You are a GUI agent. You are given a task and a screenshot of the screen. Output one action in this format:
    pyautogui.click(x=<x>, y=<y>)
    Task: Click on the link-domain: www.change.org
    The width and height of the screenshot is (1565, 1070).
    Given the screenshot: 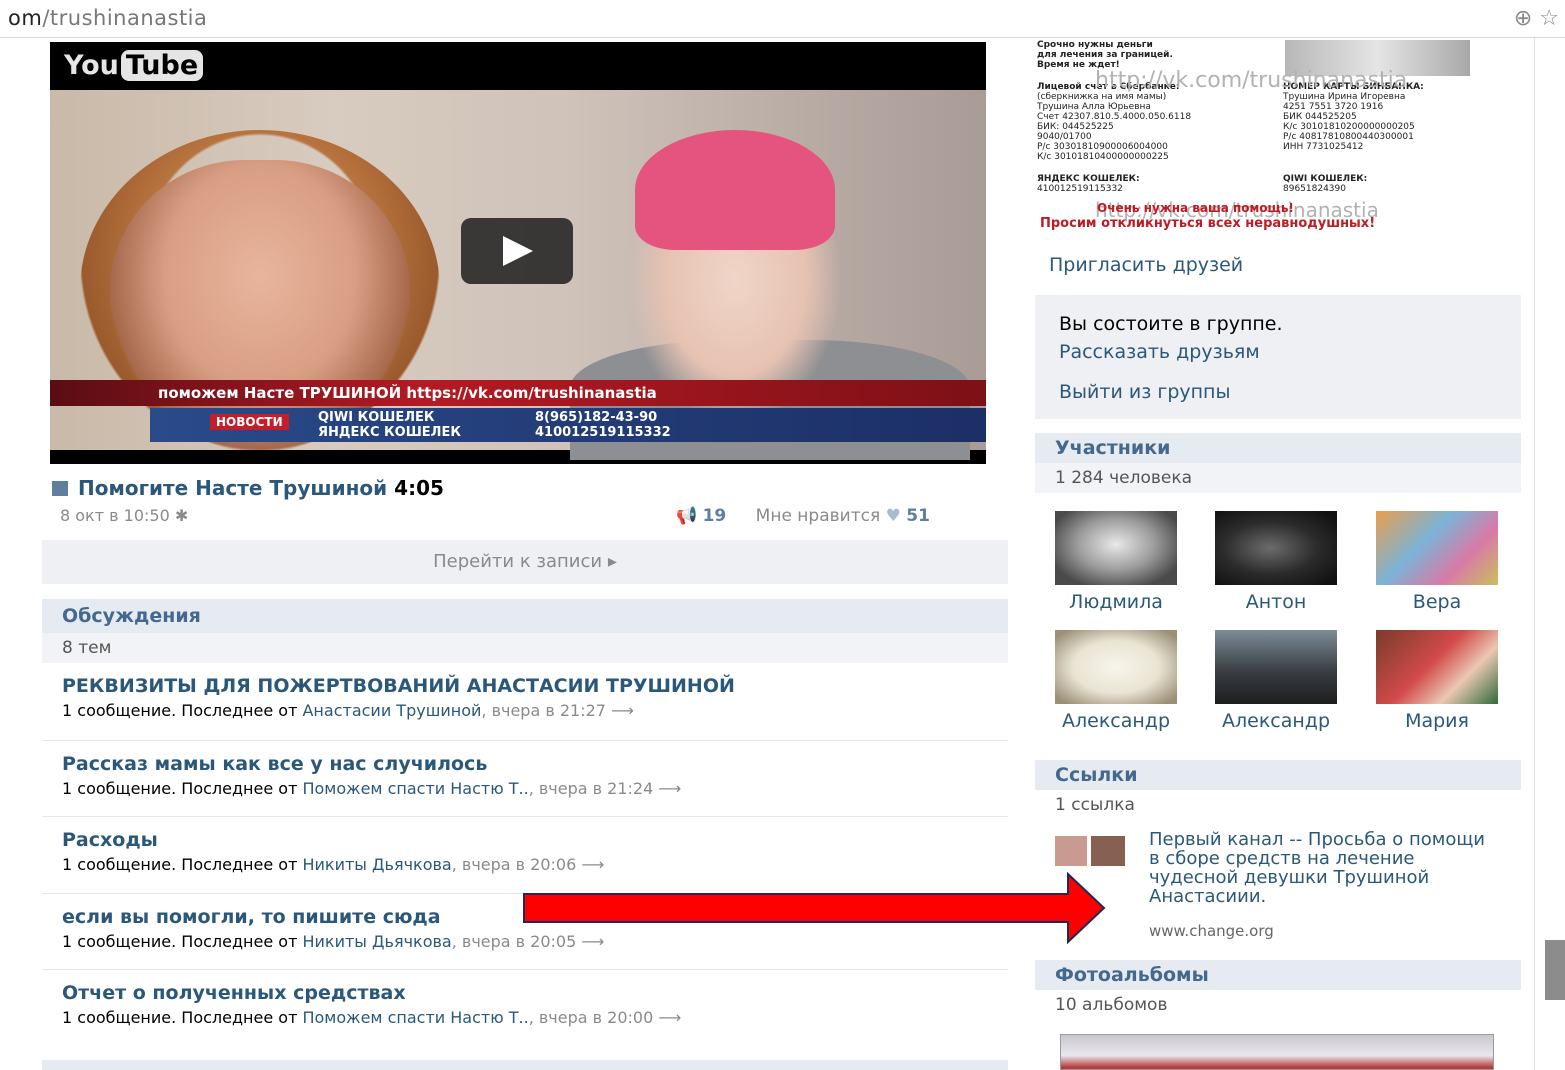 What is the action you would take?
    pyautogui.click(x=1211, y=931)
    